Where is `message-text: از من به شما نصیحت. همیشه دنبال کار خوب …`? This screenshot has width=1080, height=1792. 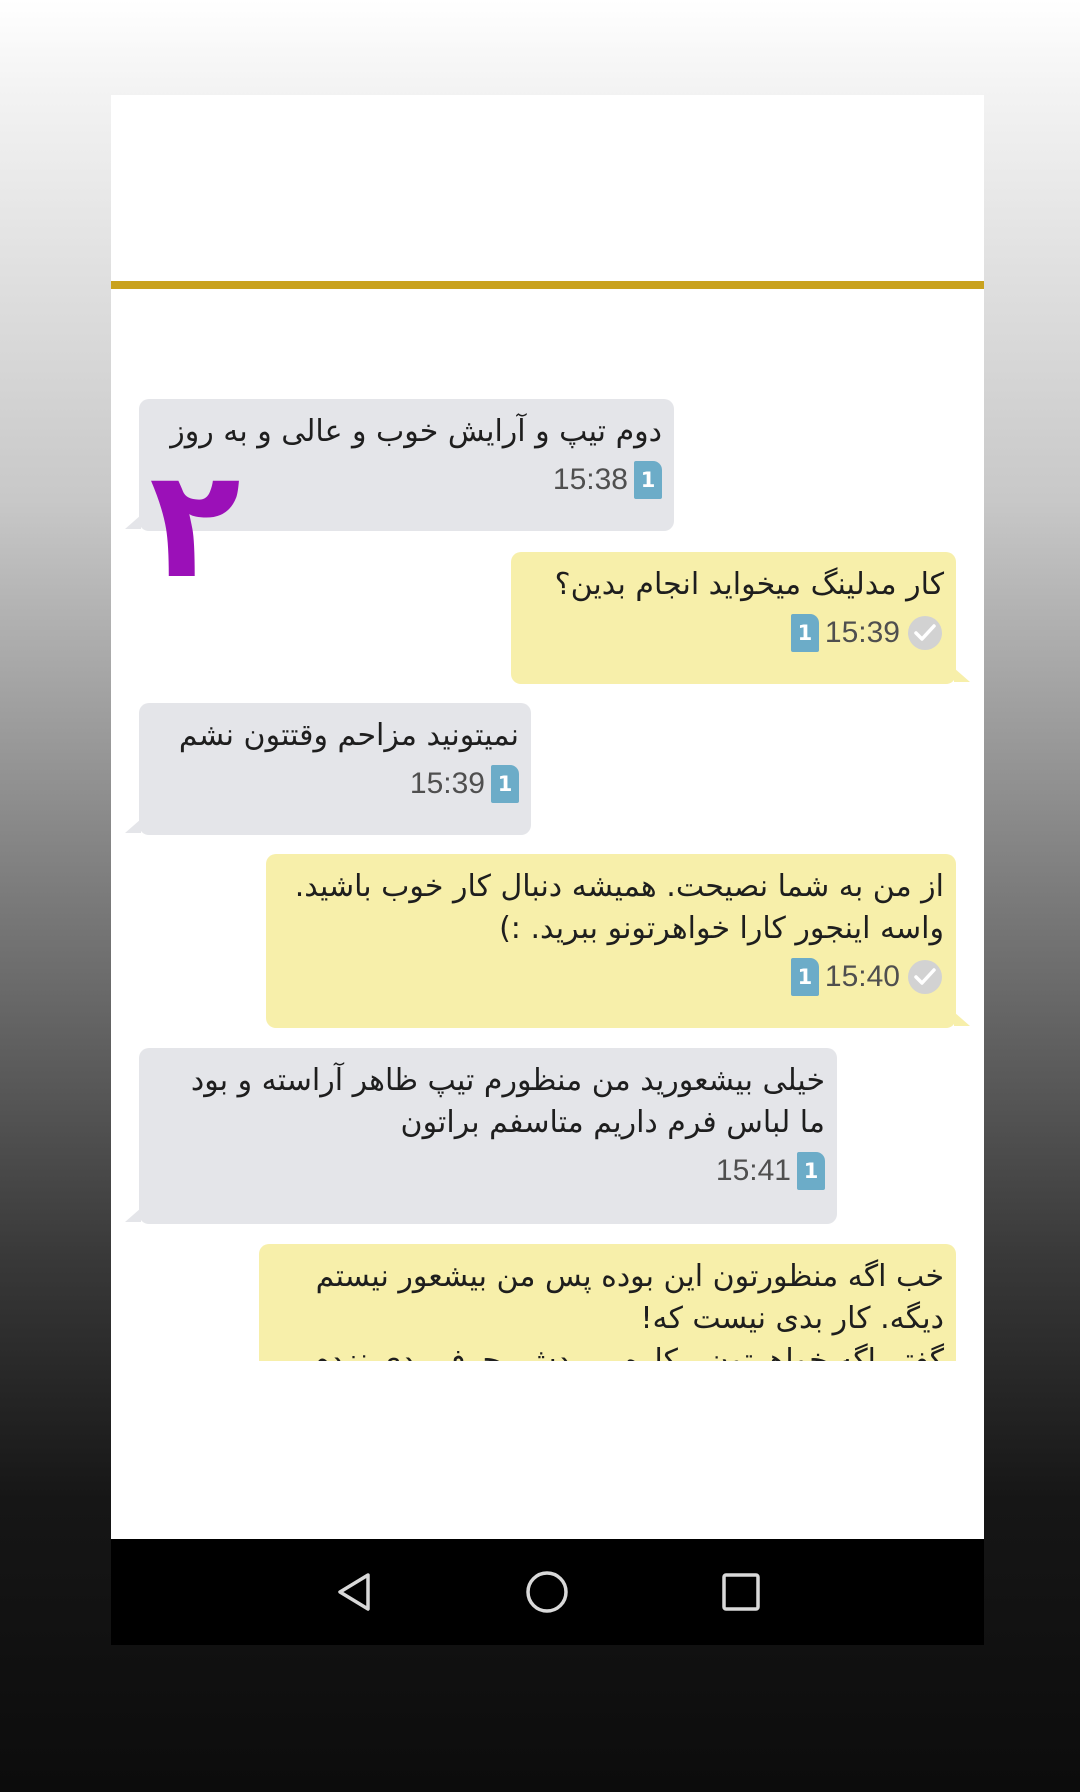
message-text: از من به شما نصیحت. همیشه دنبال کار خوب … is located at coordinates (619, 907).